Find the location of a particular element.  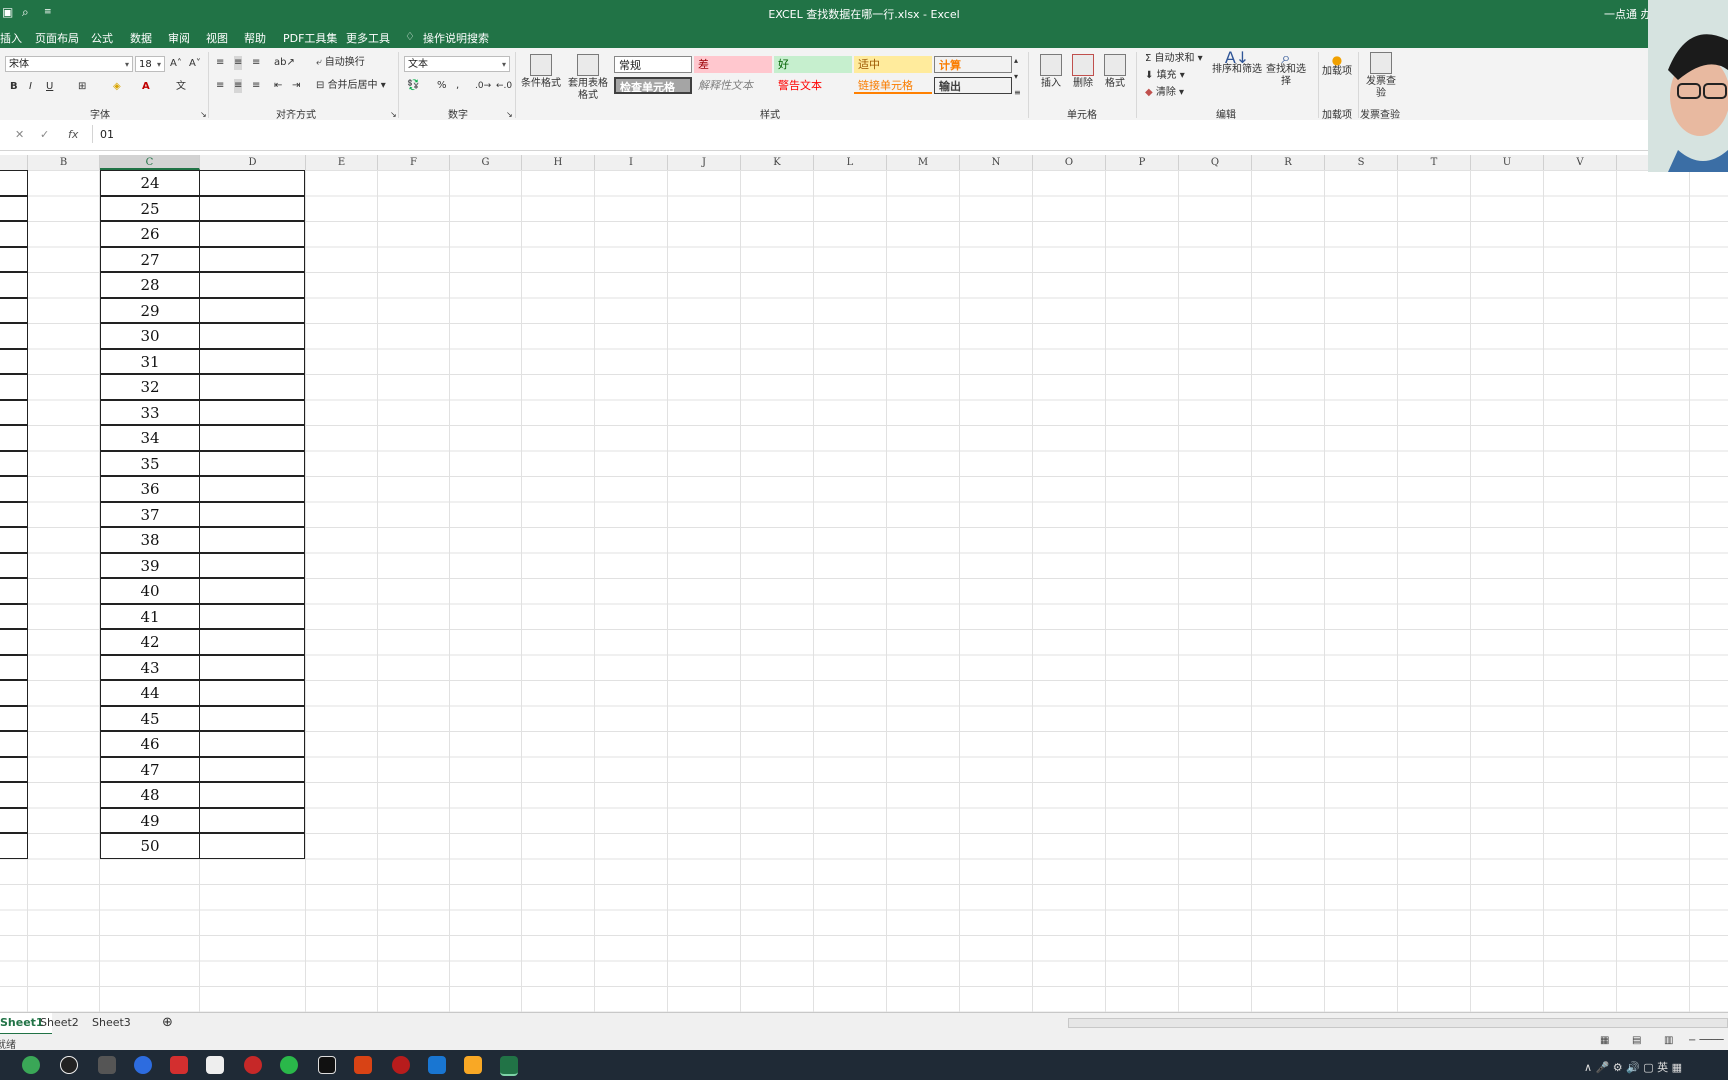

column-header: F is located at coordinates (414, 162).